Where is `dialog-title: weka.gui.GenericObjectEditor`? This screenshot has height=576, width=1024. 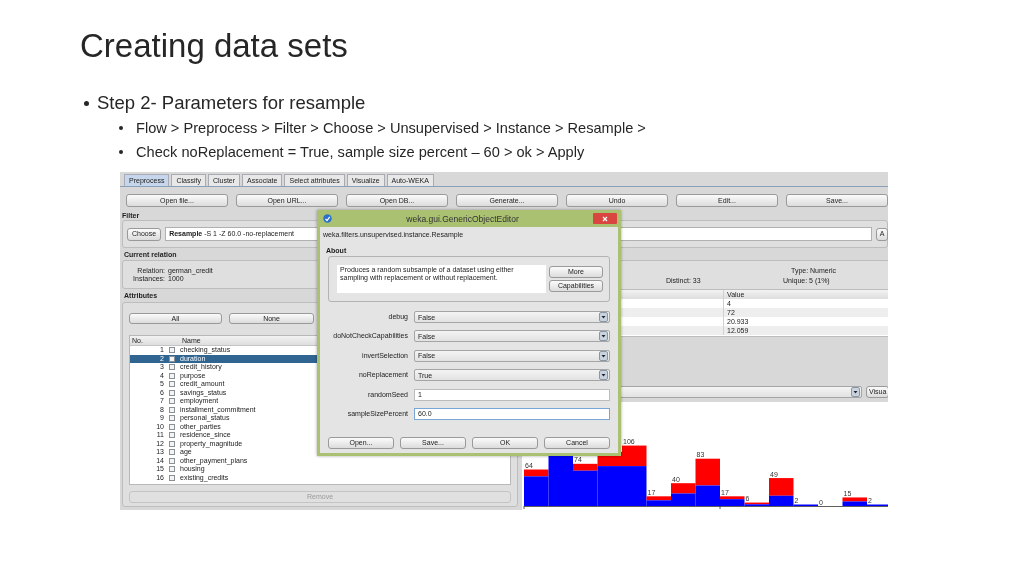
dialog-title: weka.gui.GenericObjectEditor is located at coordinates (462, 218).